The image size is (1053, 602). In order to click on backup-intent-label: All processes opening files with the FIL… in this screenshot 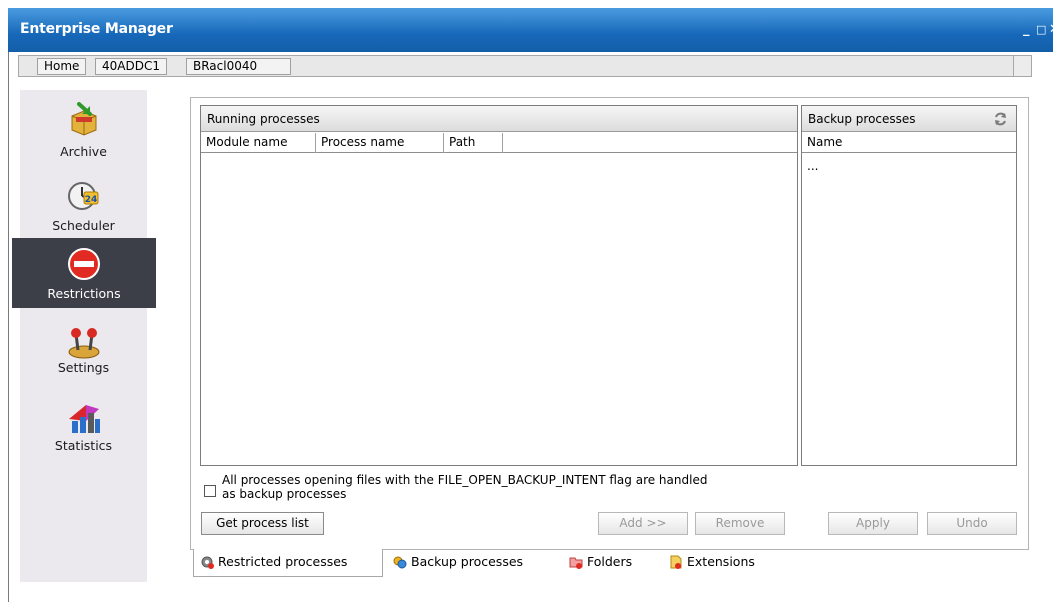, I will do `click(482, 487)`.